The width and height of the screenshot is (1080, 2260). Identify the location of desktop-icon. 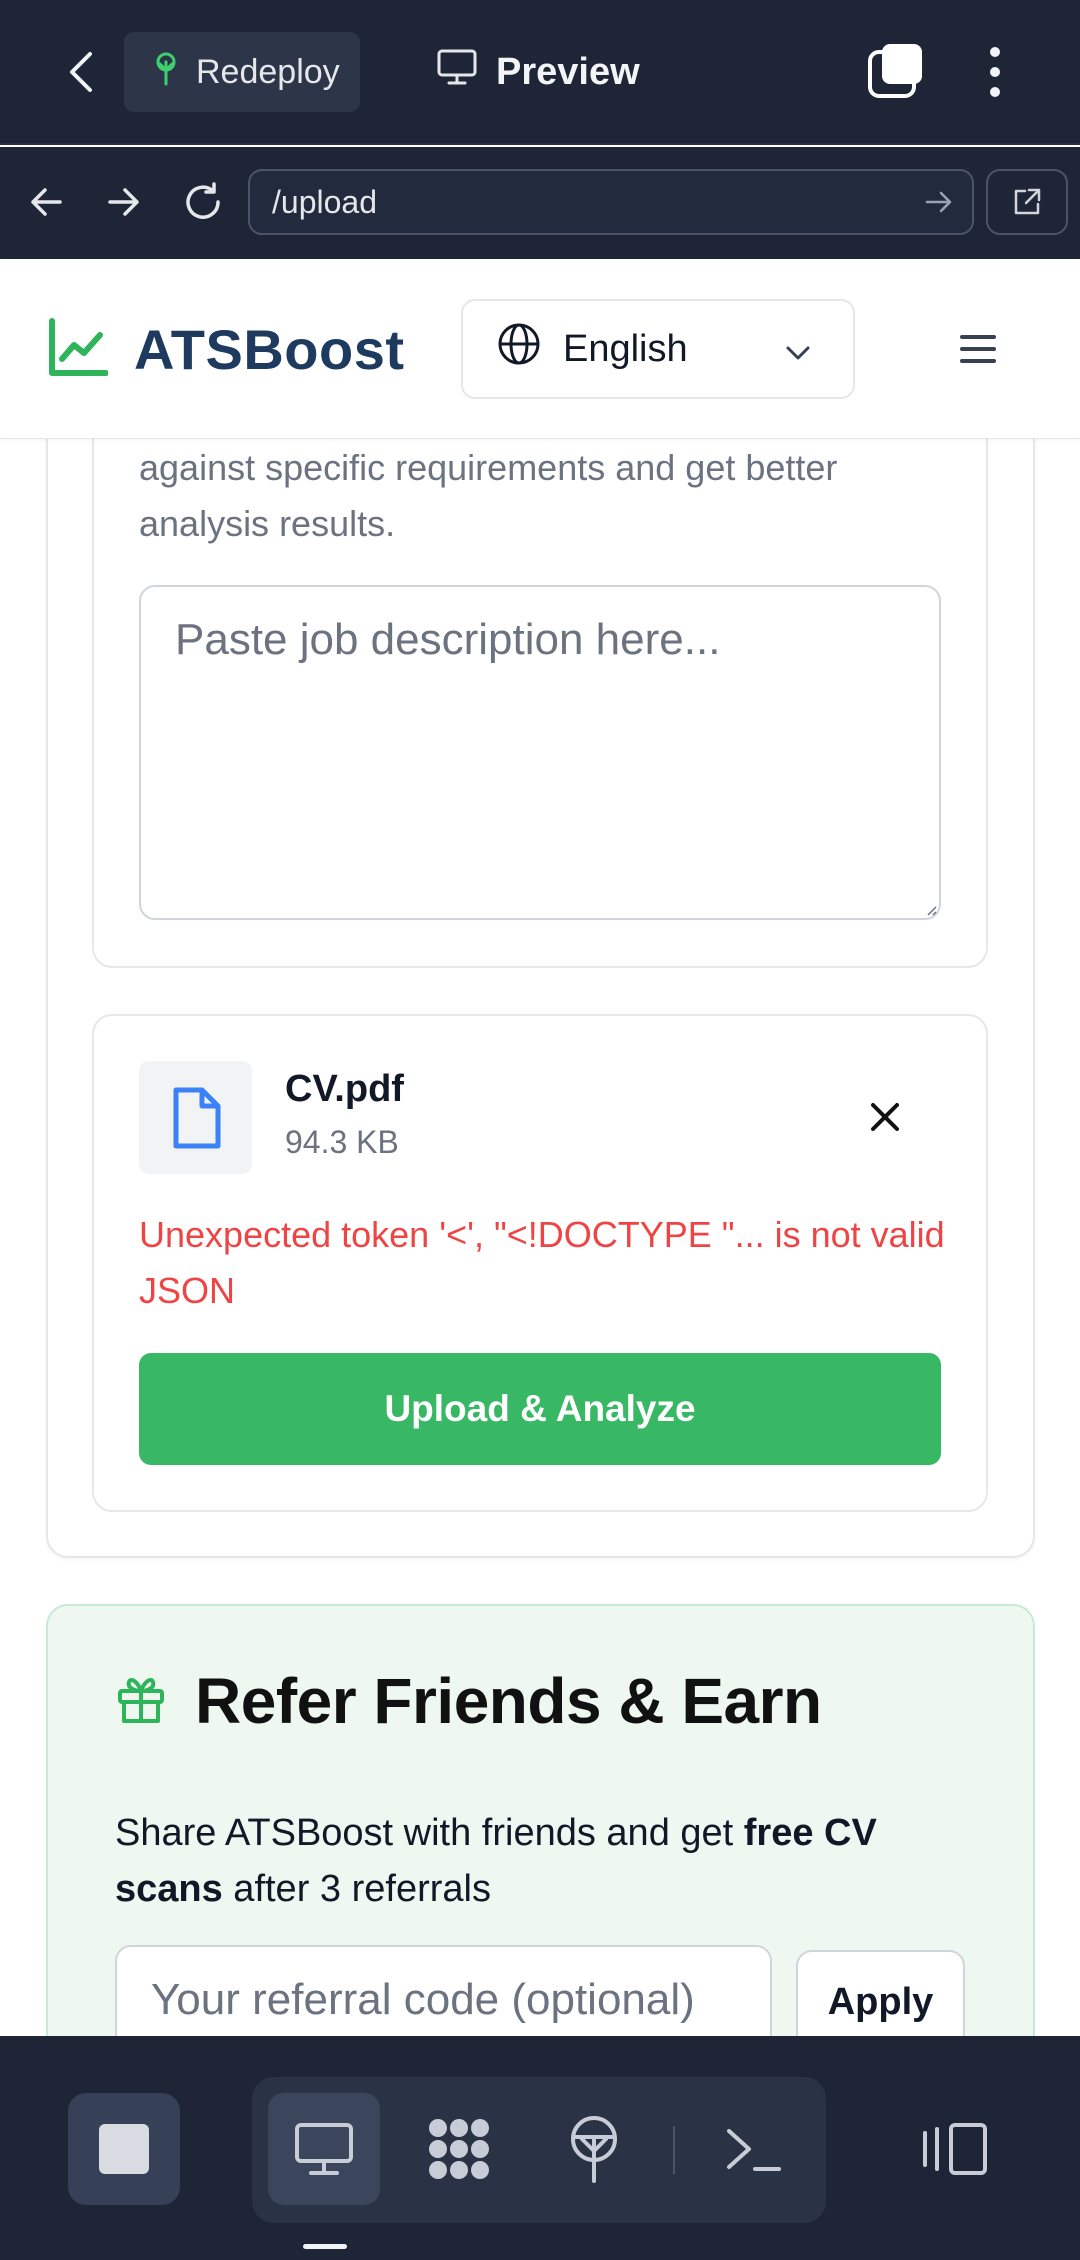
(324, 2149).